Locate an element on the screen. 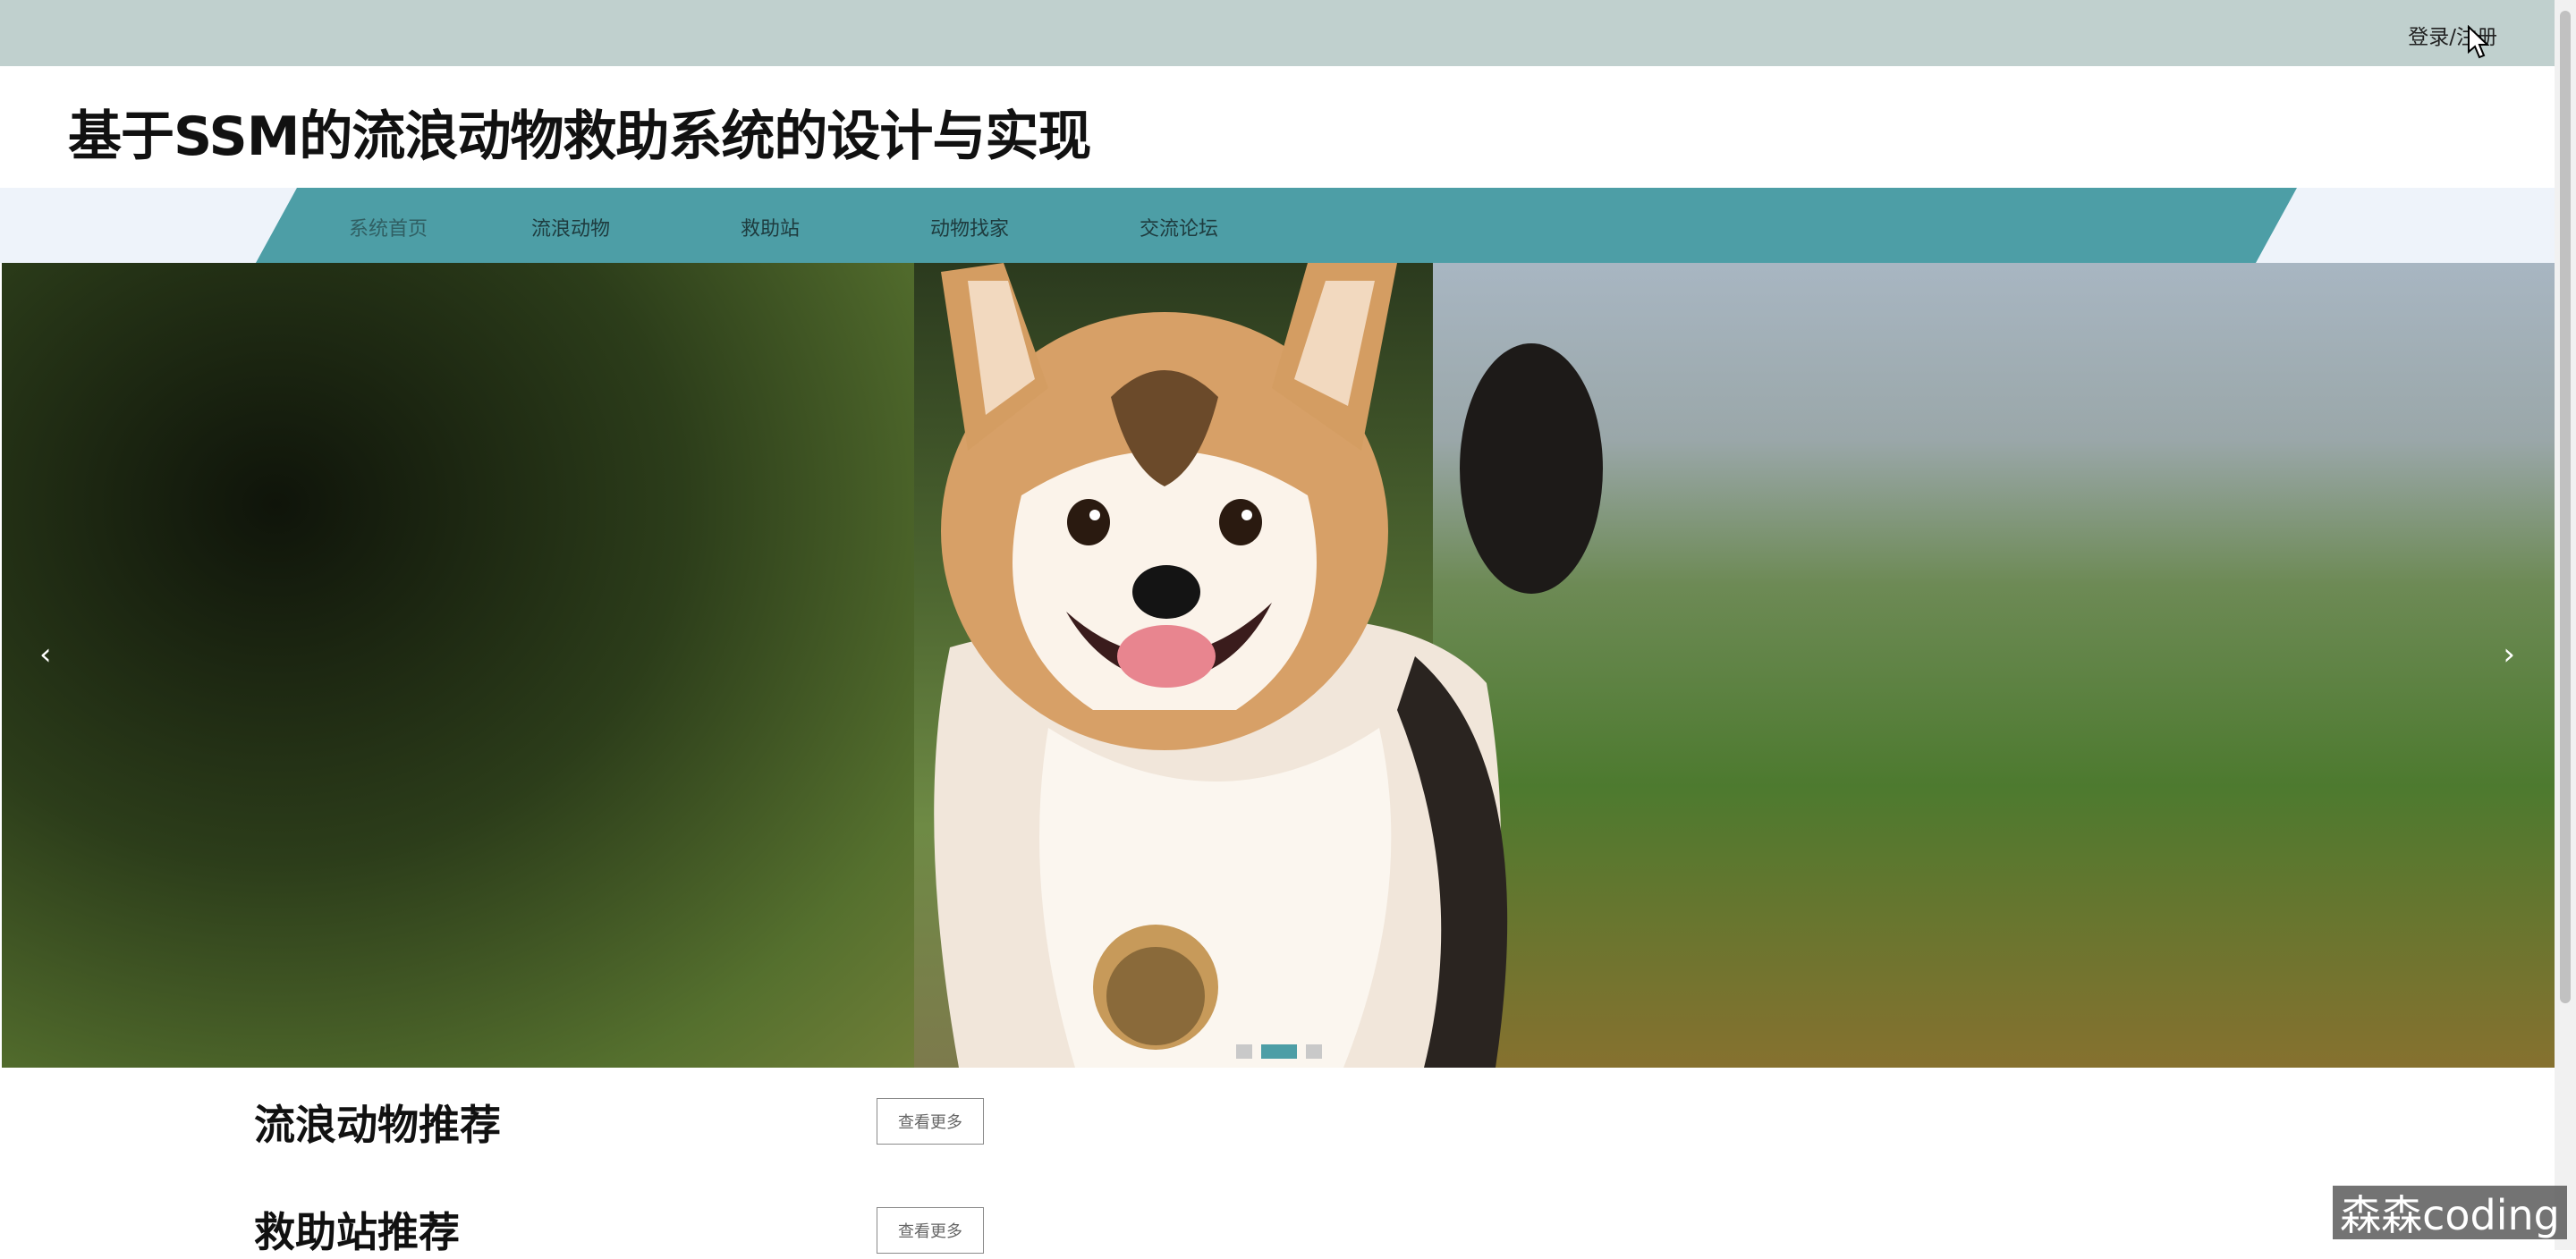  view-more-stray-animals-button: 查看更多 is located at coordinates (930, 1121).